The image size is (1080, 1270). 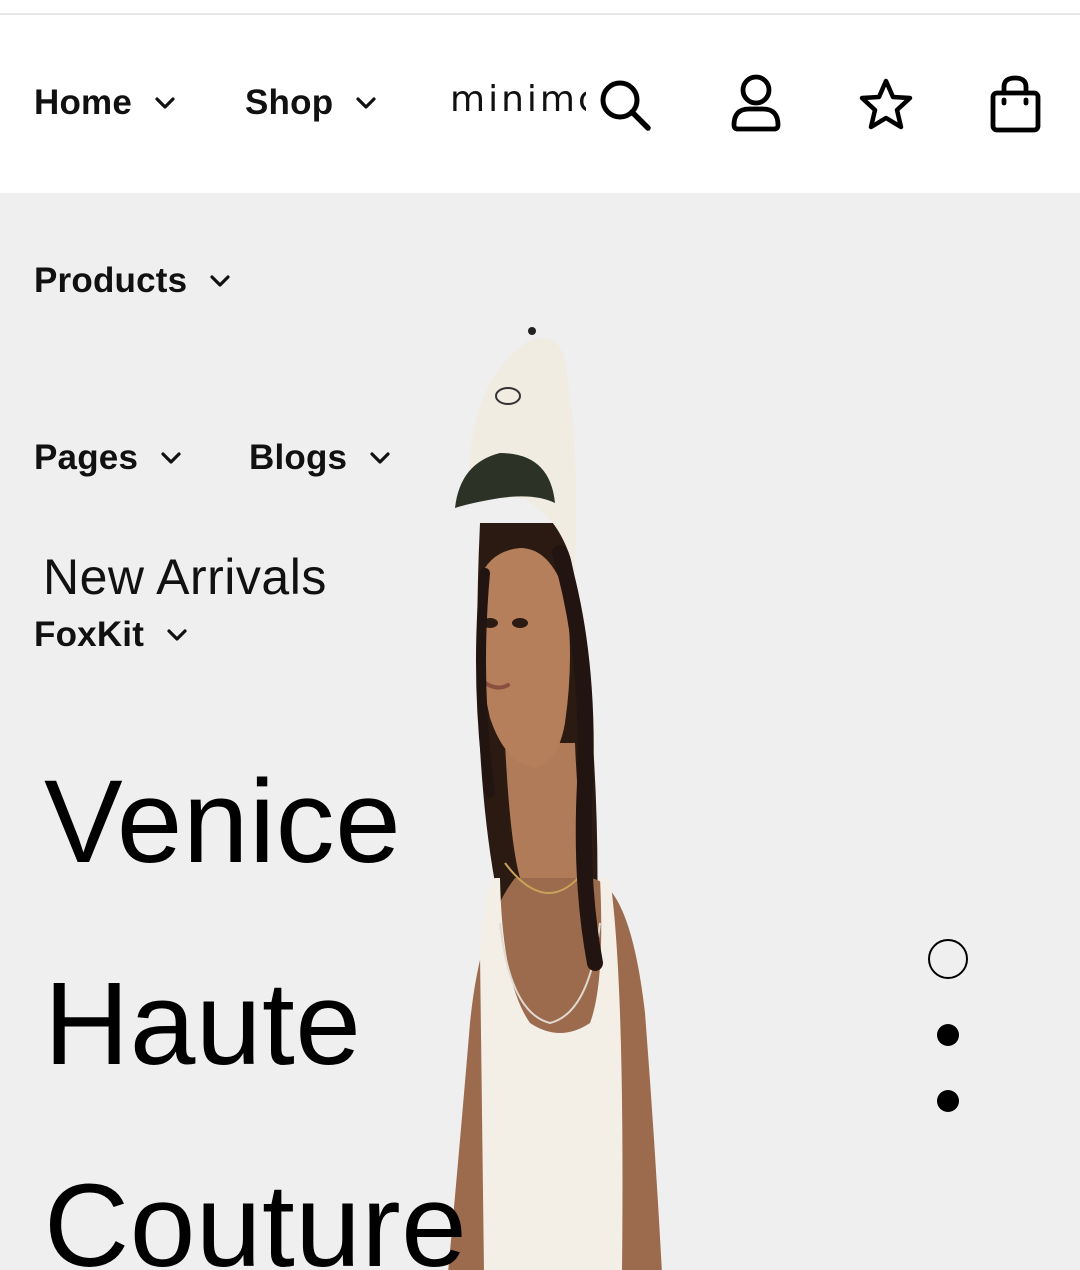 What do you see at coordinates (625, 105) in the screenshot?
I see `search-icon` at bounding box center [625, 105].